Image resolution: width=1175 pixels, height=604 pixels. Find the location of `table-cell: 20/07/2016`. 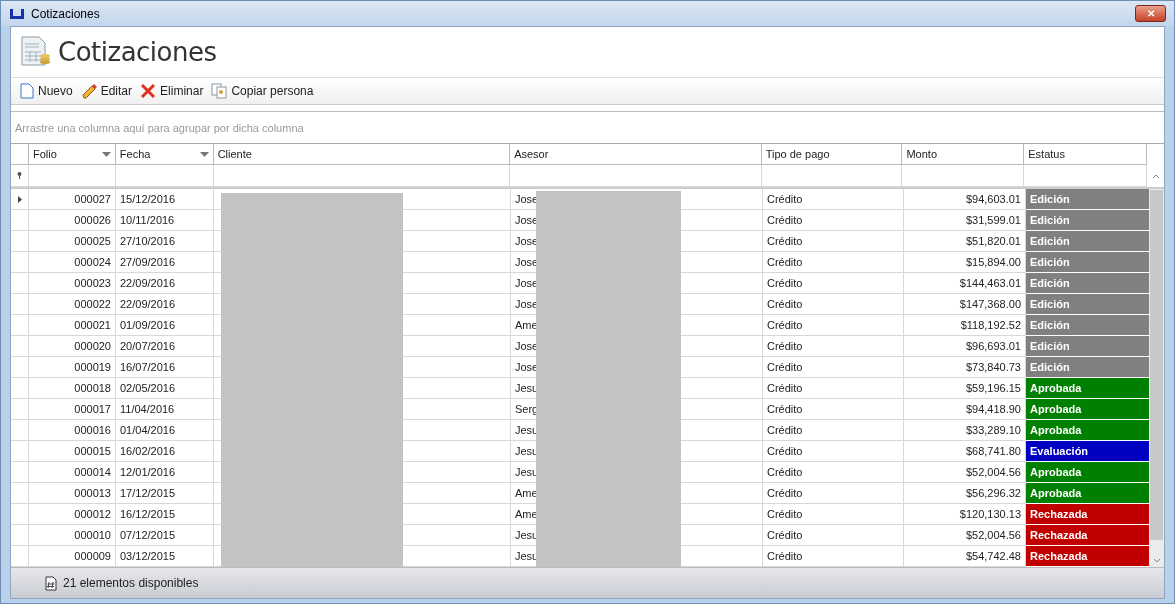

table-cell: 20/07/2016 is located at coordinates (165, 346).